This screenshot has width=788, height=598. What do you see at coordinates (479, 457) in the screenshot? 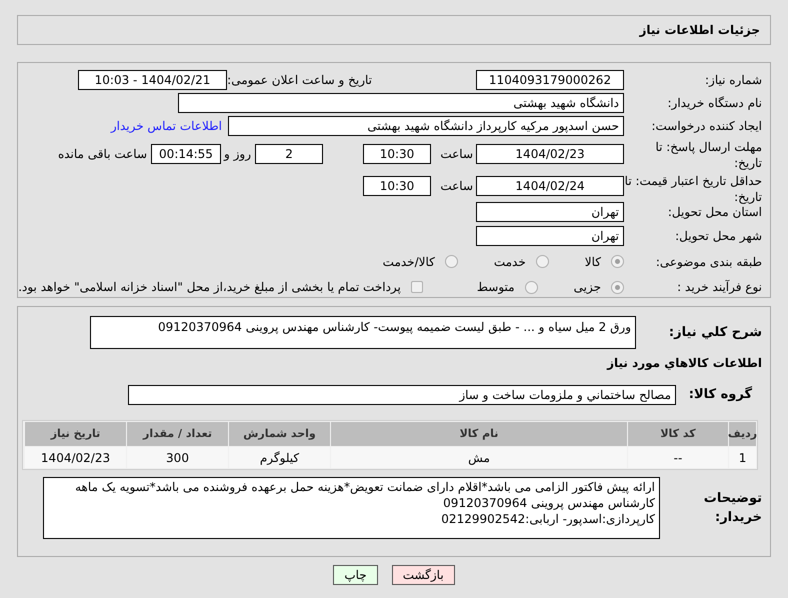
I see `table-cell: مش` at bounding box center [479, 457].